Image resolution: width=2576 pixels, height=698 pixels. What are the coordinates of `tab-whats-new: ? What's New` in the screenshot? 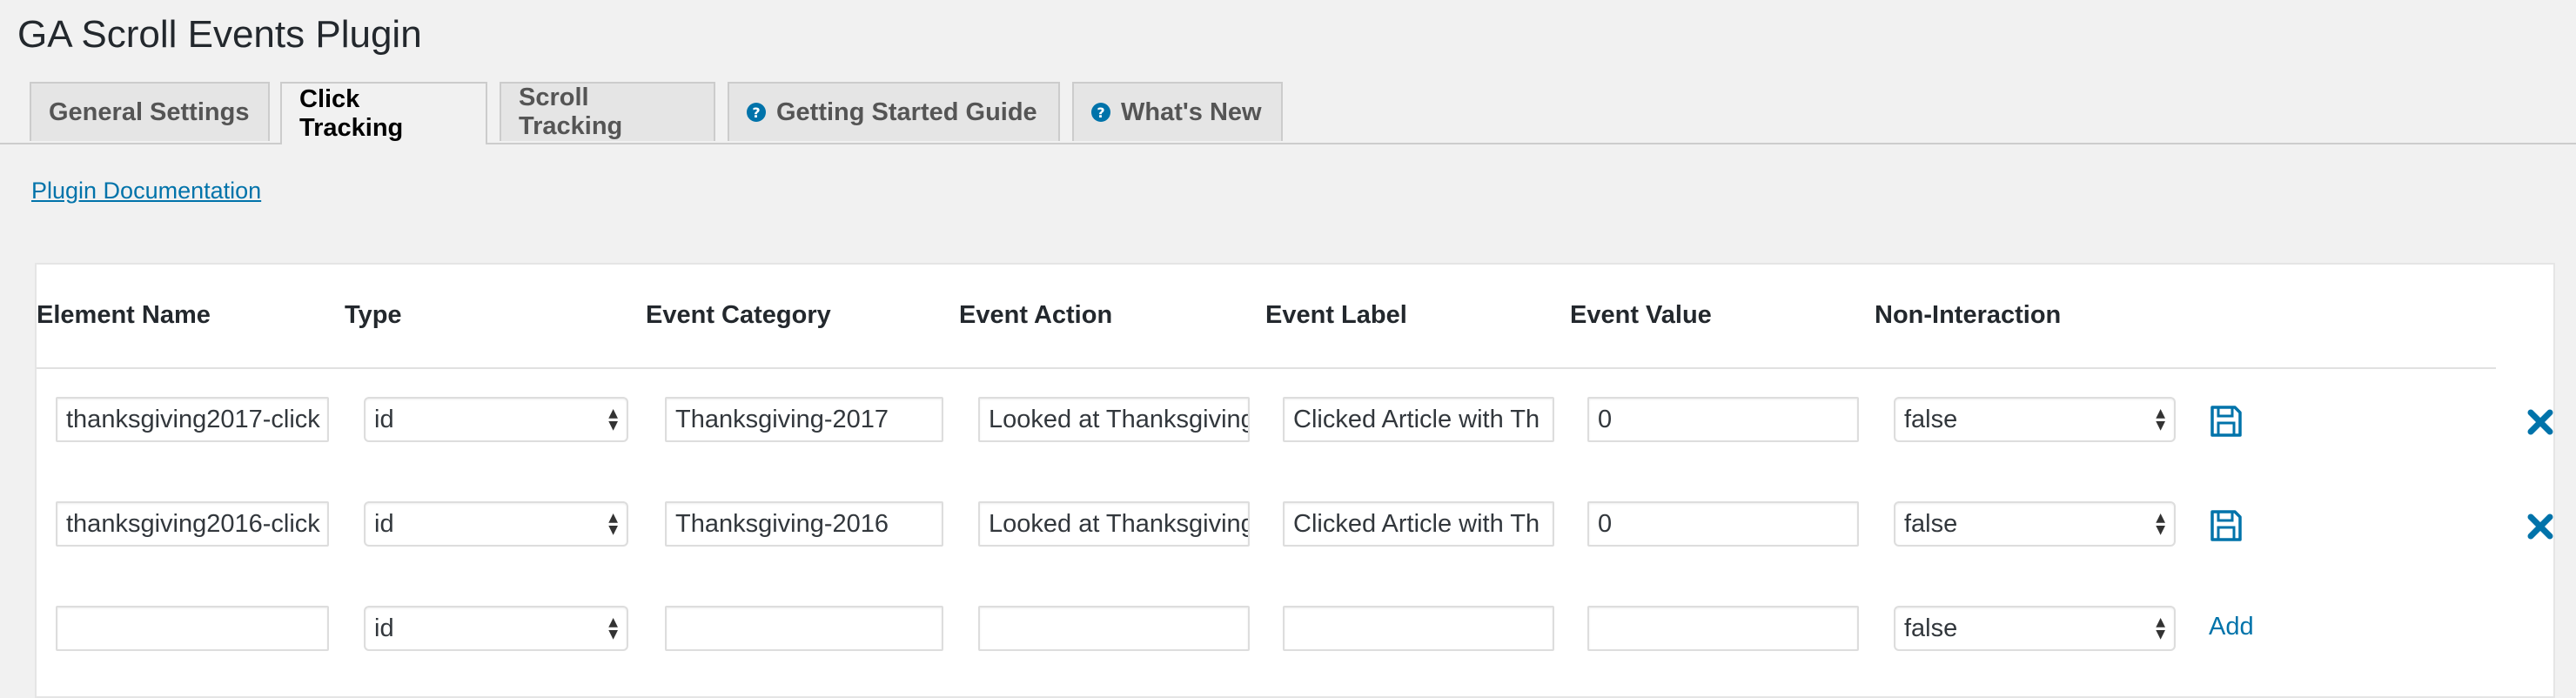 It's located at (1178, 111).